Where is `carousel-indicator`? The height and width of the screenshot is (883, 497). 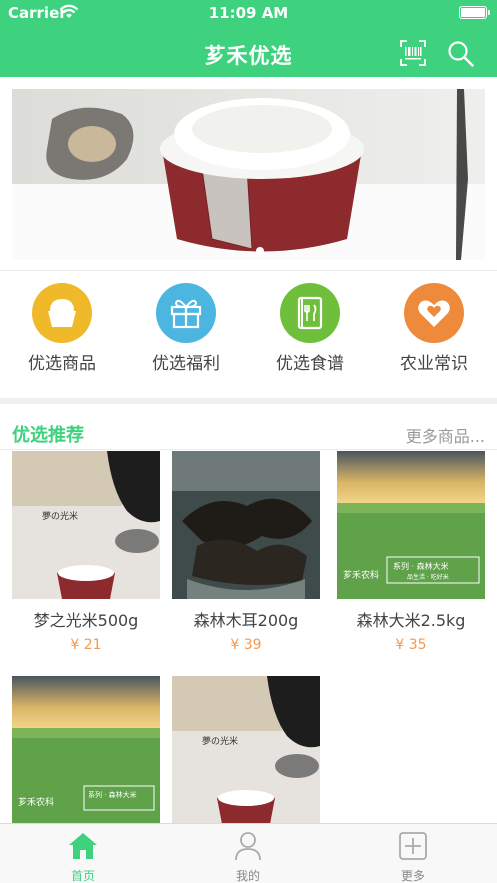
carousel-indicator is located at coordinates (260, 251).